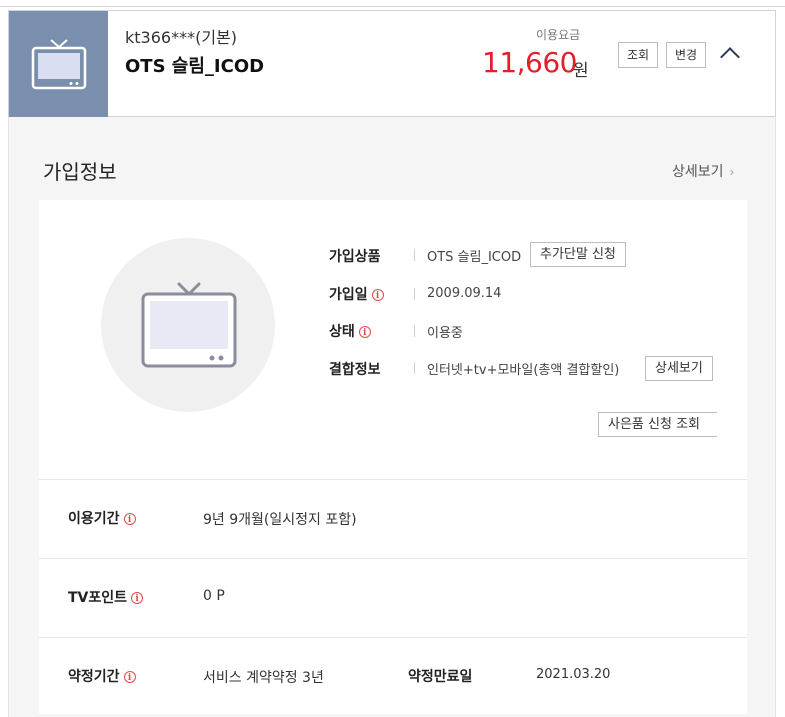 The width and height of the screenshot is (785, 717). I want to click on gift-inquiry-button: 사은품 신청 조회, so click(657, 424).